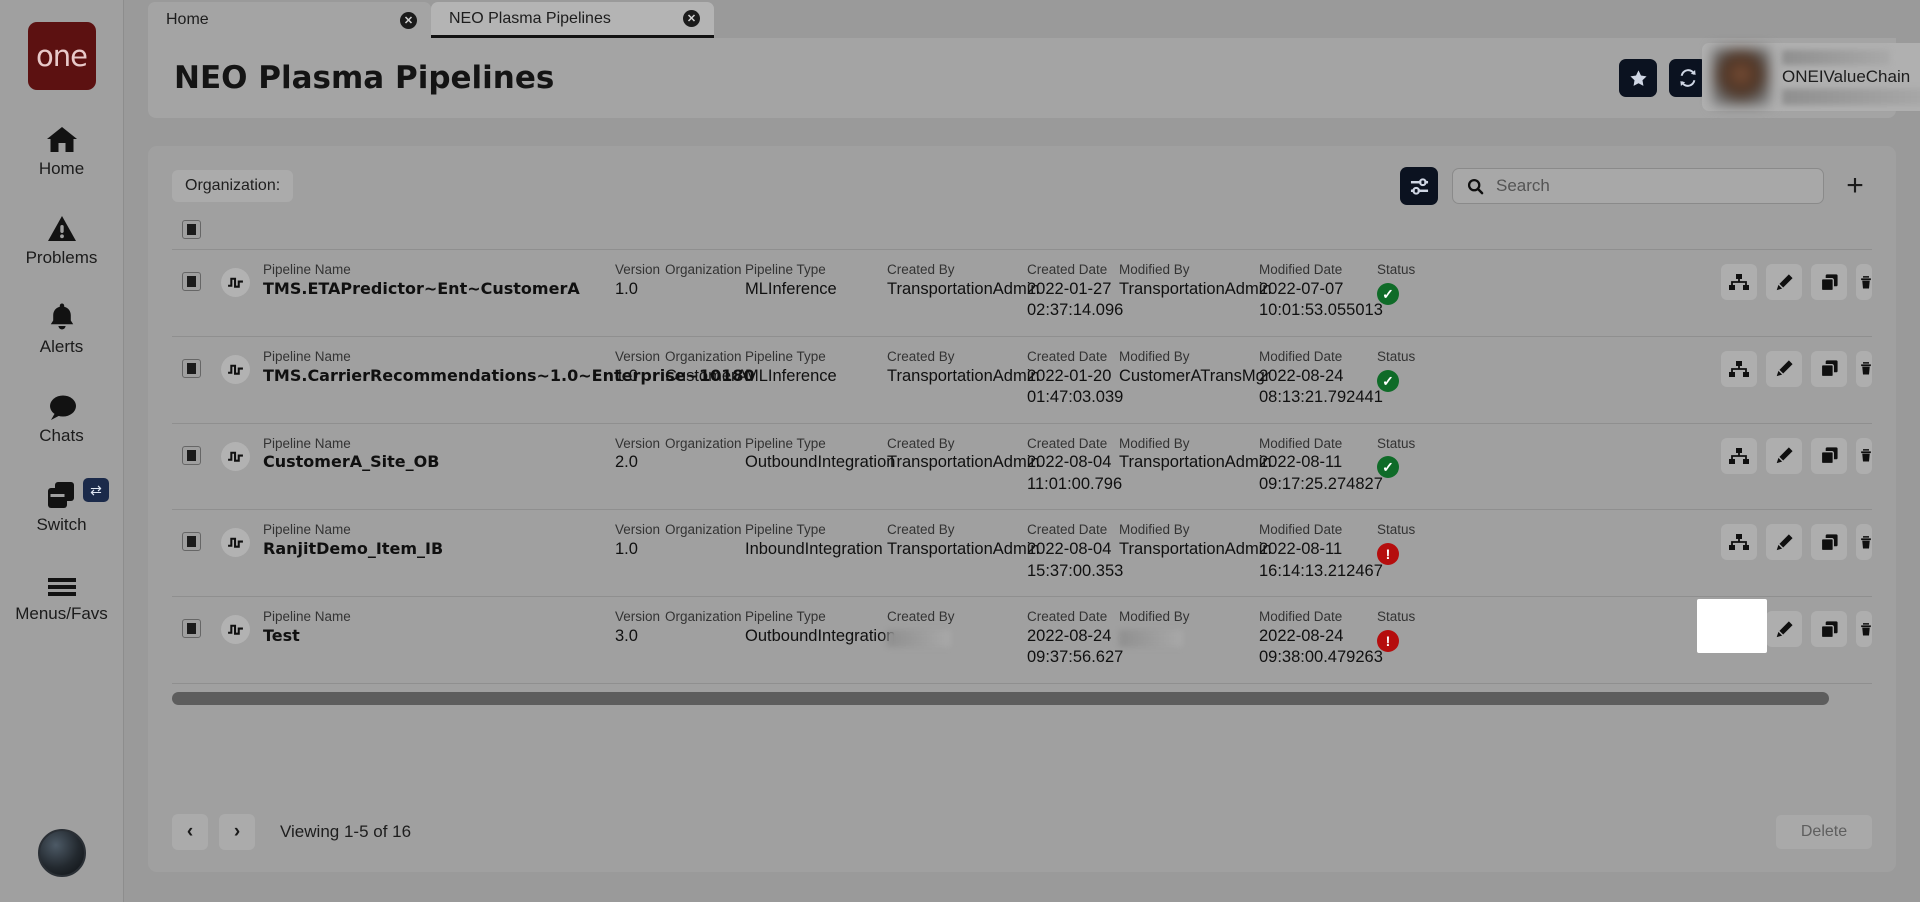 The height and width of the screenshot is (902, 1920). I want to click on swap-arrows-icon: ⇄, so click(96, 490).